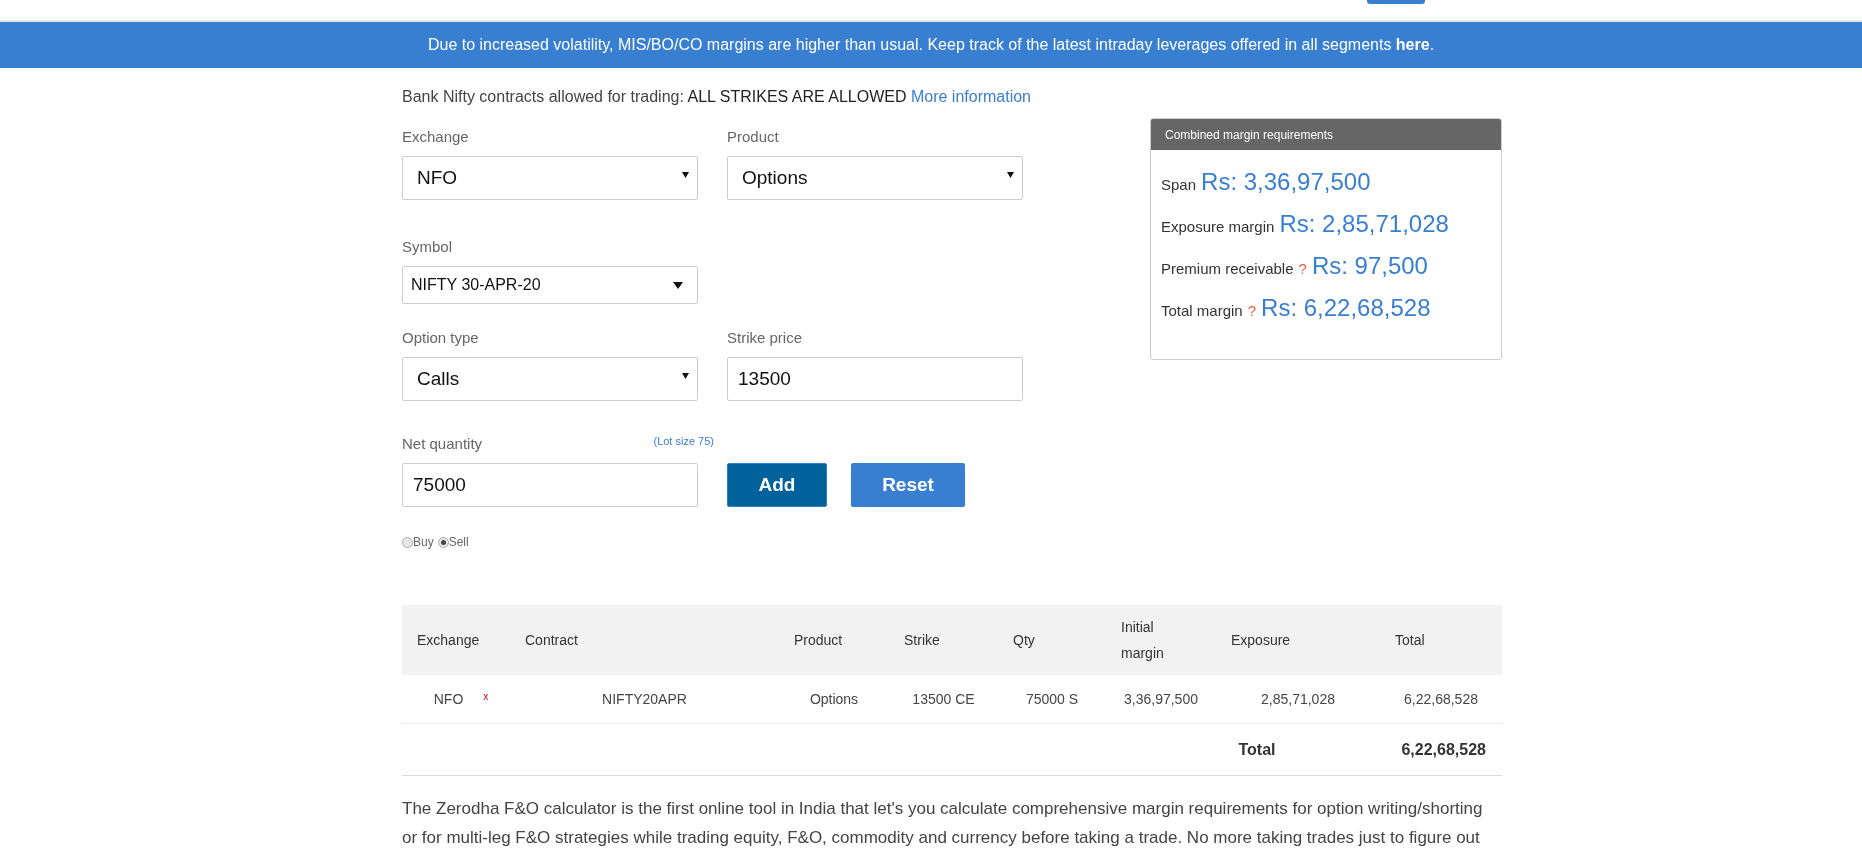 This screenshot has width=1862, height=866. What do you see at coordinates (875, 178) in the screenshot?
I see `product-select: Options` at bounding box center [875, 178].